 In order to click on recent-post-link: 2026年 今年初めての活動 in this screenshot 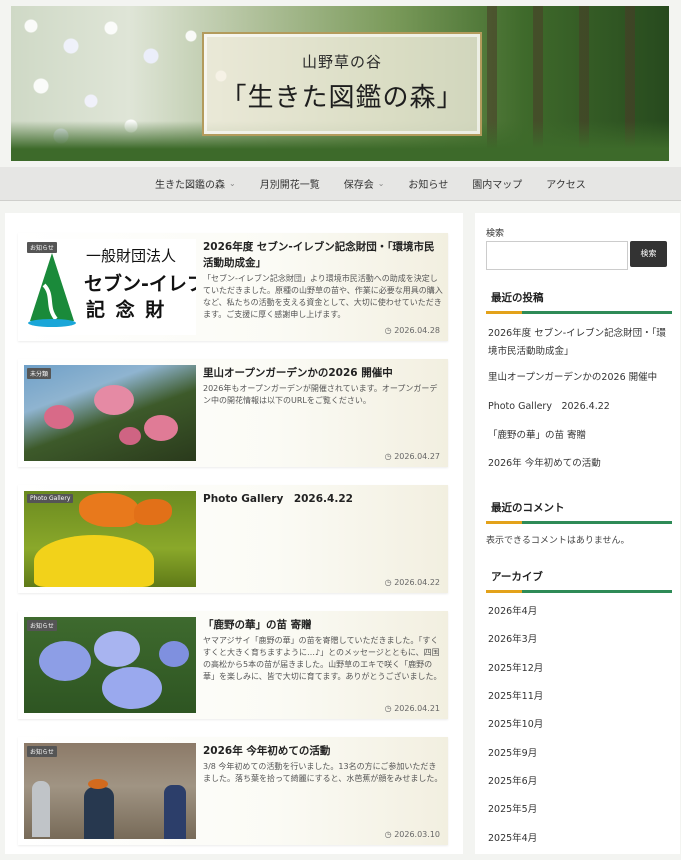, I will do `click(579, 464)`.